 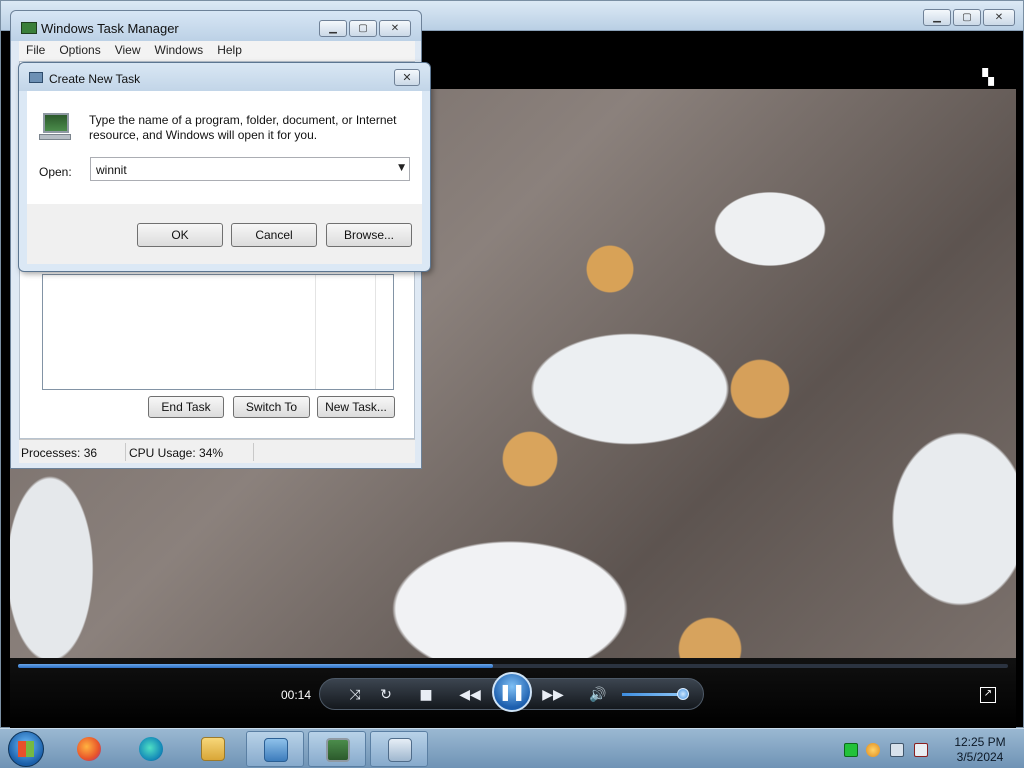 I want to click on dialog-titlebar: Create New Task ✕, so click(x=224, y=77).